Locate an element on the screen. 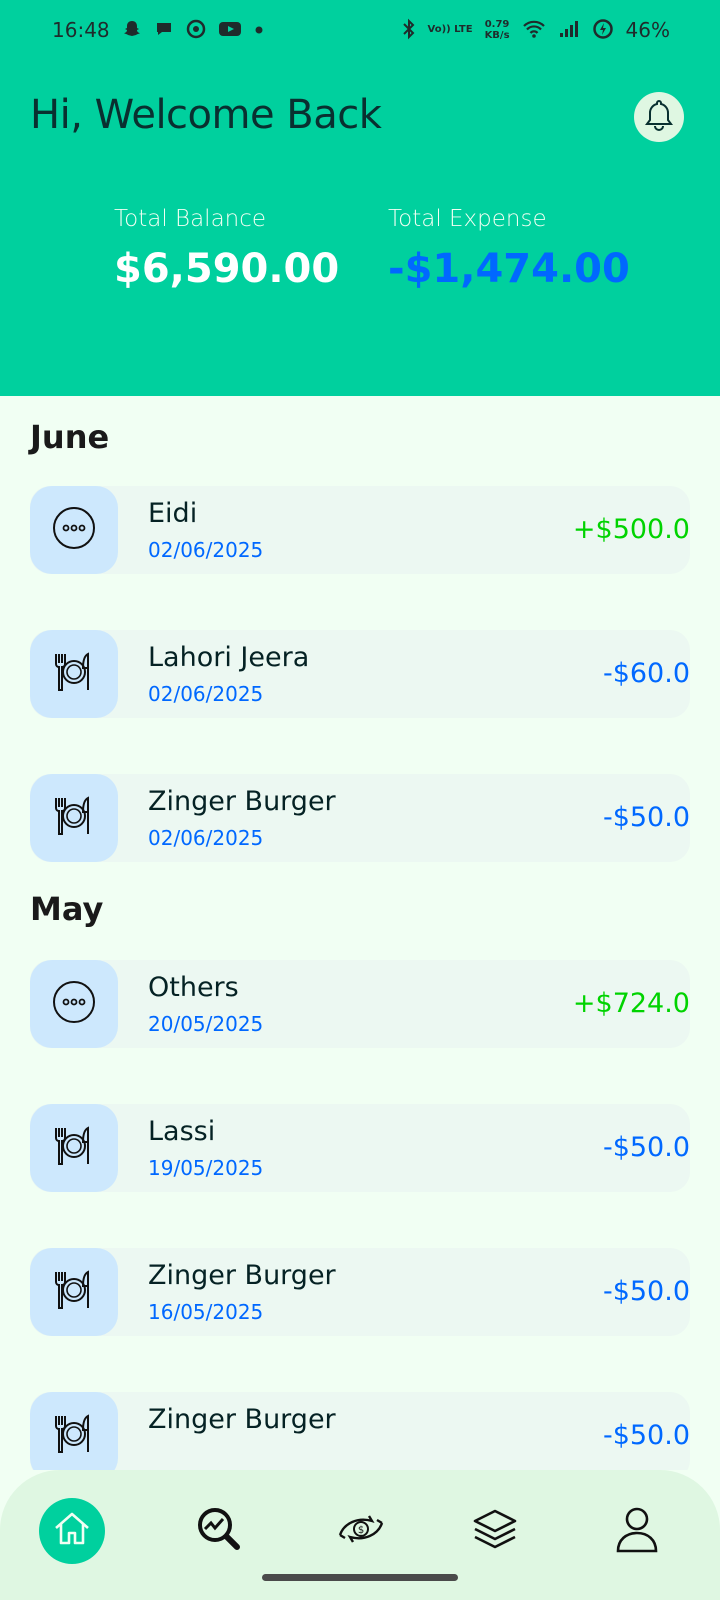  month-heading: June is located at coordinates (70, 437).